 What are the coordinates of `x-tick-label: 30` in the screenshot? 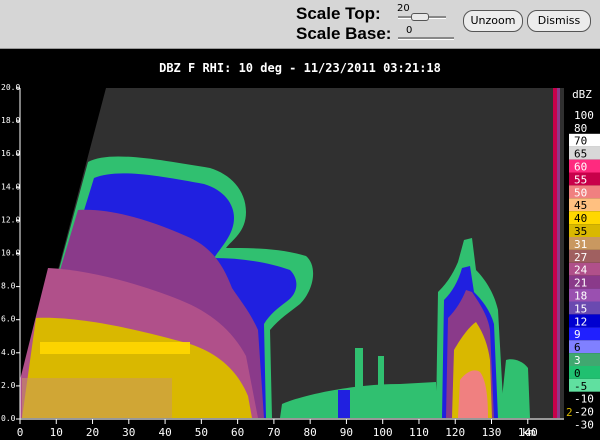 It's located at (128, 432).